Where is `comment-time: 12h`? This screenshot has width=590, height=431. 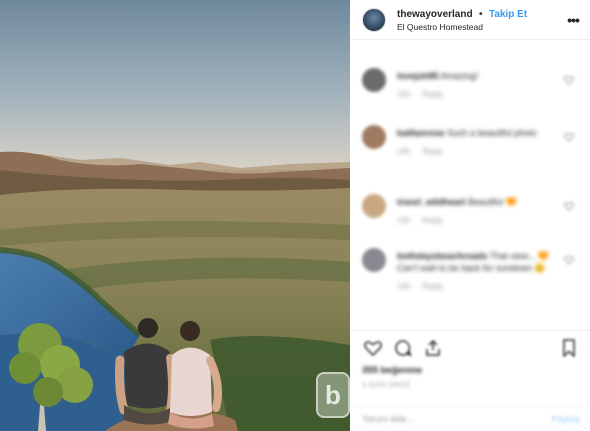 comment-time: 12h is located at coordinates (404, 220).